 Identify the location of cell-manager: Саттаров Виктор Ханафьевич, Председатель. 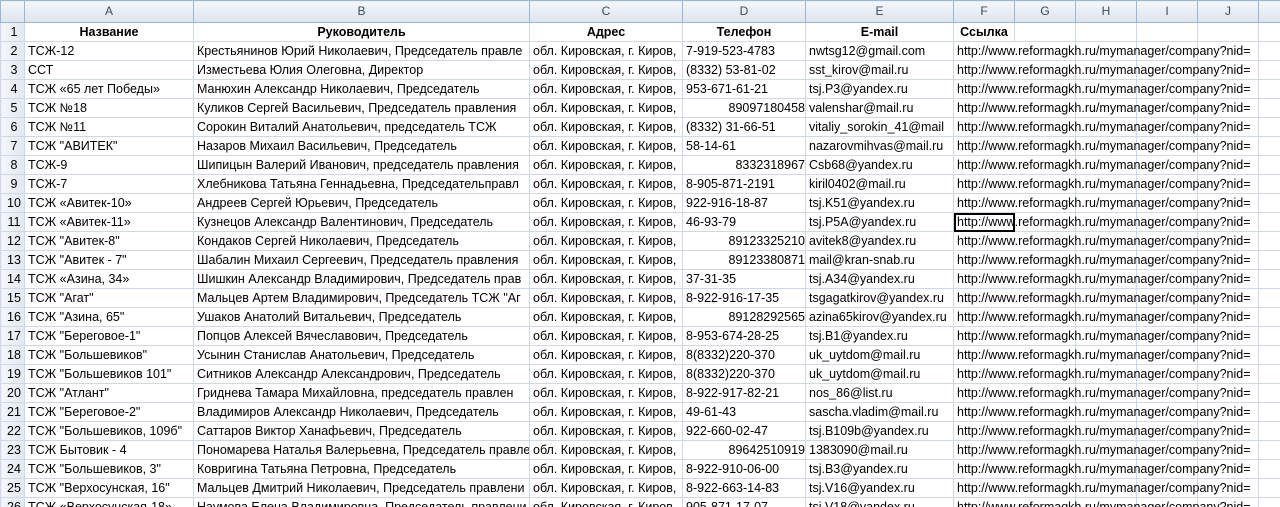
(361, 431).